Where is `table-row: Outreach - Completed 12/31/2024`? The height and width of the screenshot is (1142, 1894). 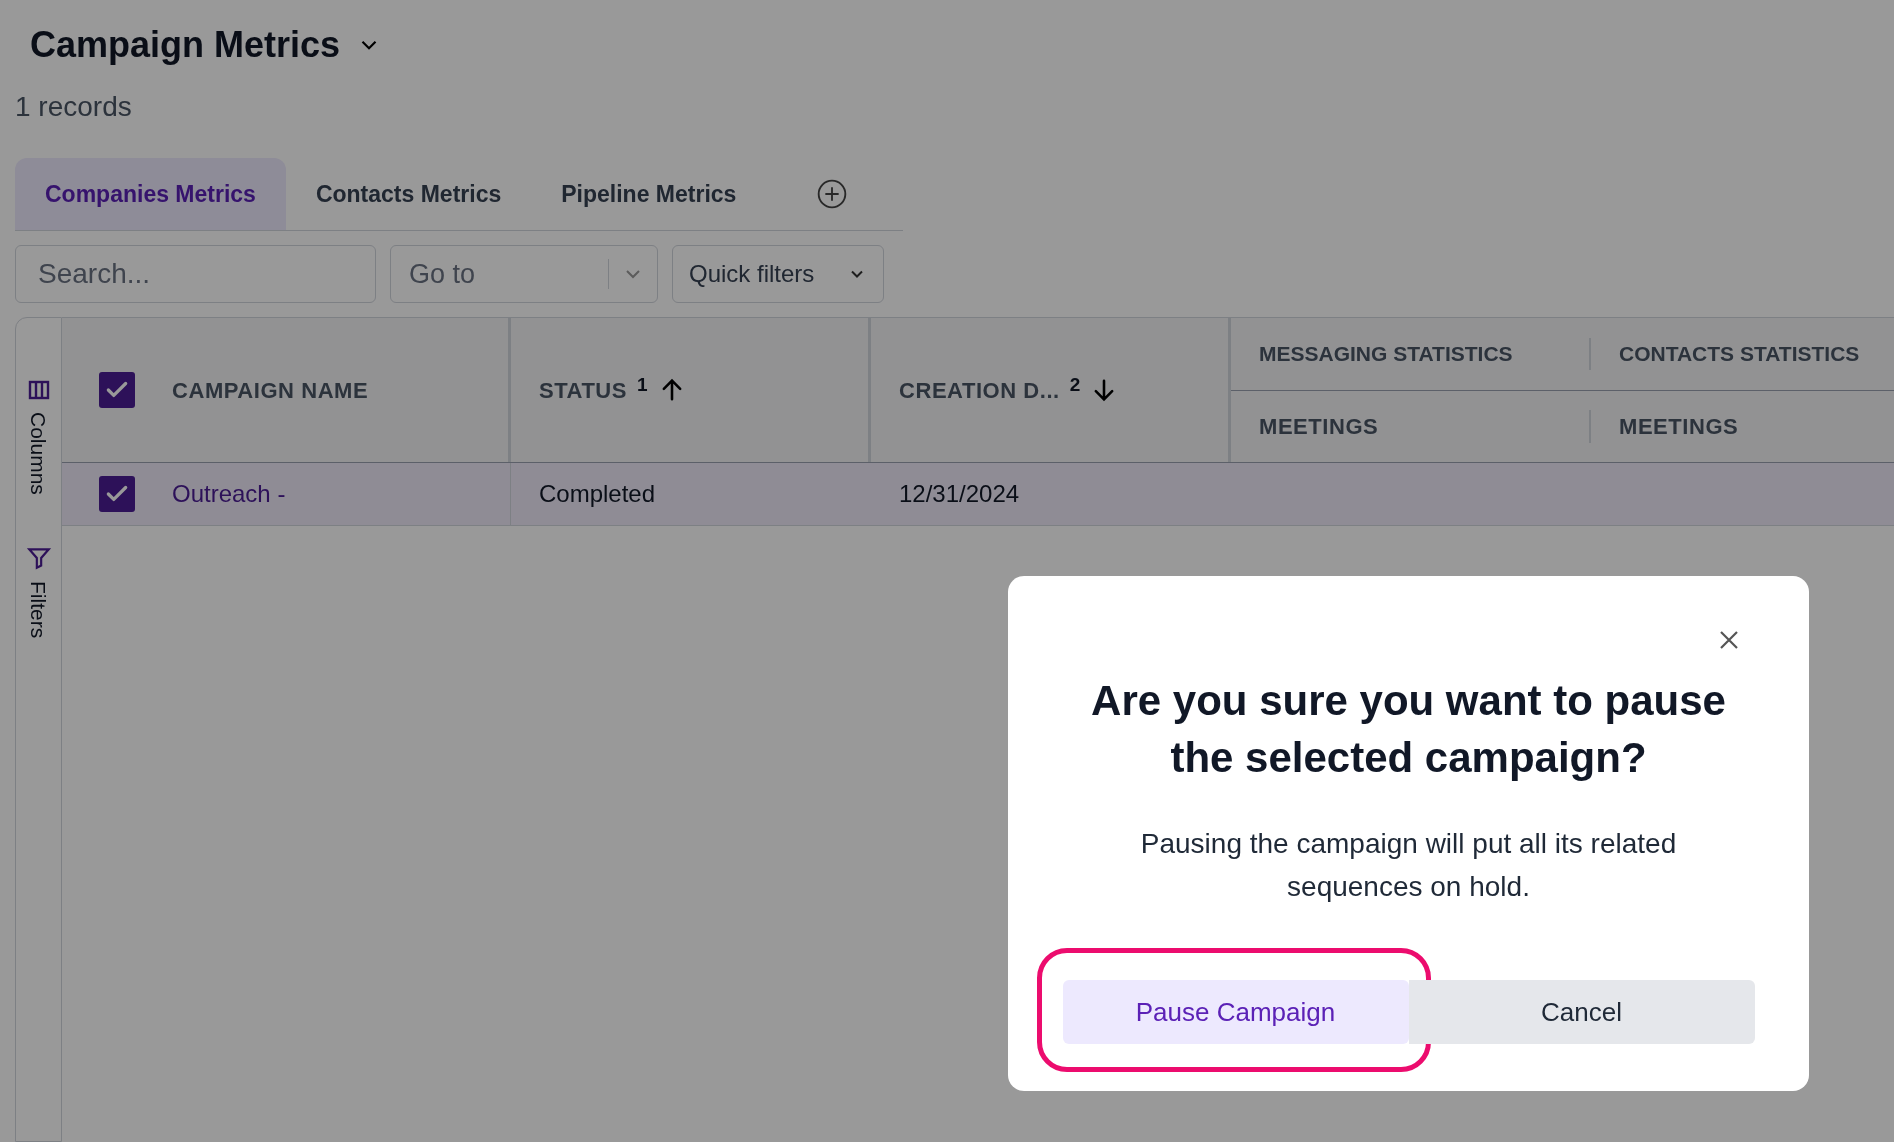
table-row: Outreach - Completed 12/31/2024 is located at coordinates (978, 494).